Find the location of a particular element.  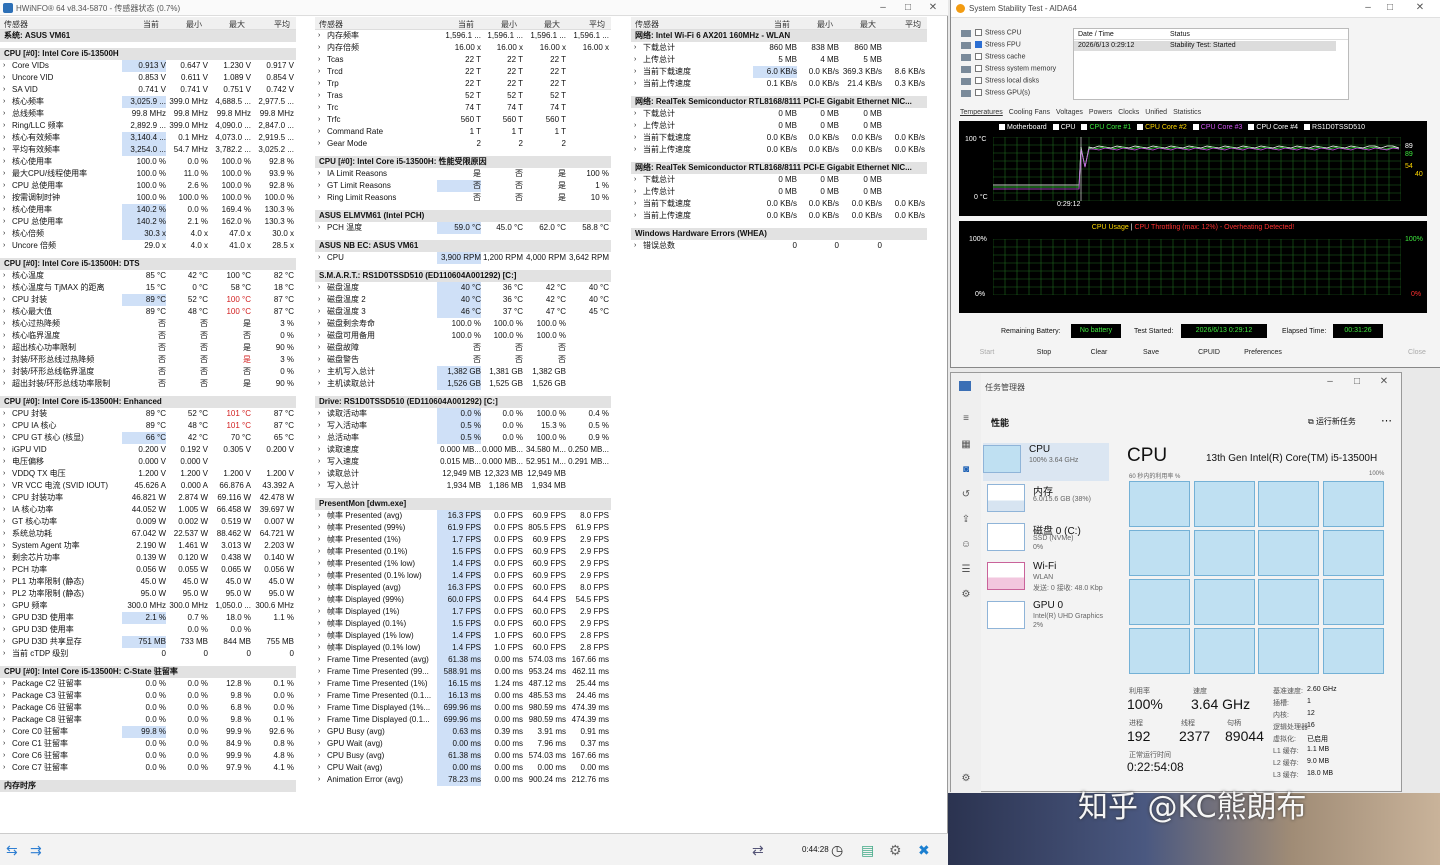

sensor-row: › Core C1 驻留率 0.0 % 0.0 % 84.9 % 0.8 % is located at coordinates (148, 744).